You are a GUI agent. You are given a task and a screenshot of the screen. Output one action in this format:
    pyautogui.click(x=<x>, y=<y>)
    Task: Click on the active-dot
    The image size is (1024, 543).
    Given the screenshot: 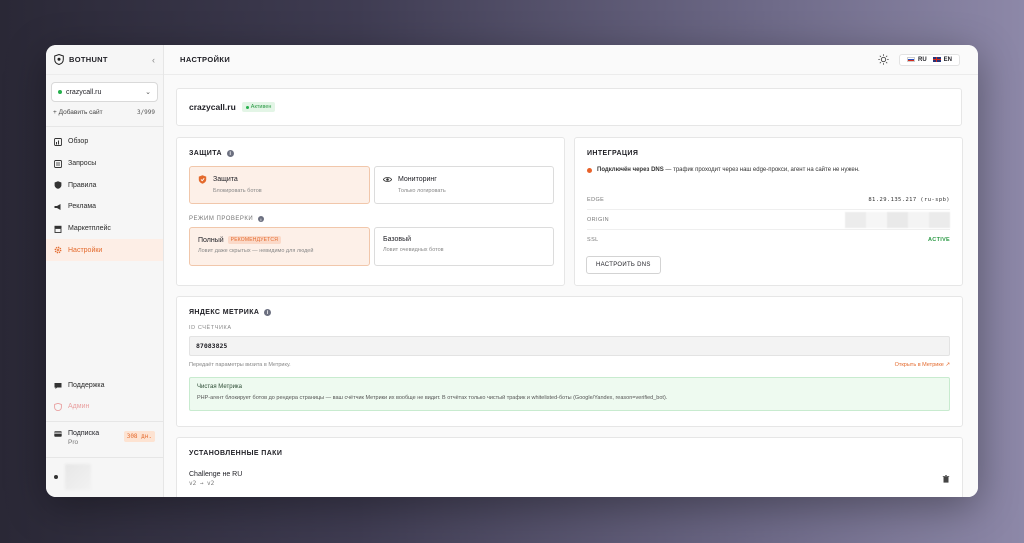 What is the action you would take?
    pyautogui.click(x=247, y=107)
    